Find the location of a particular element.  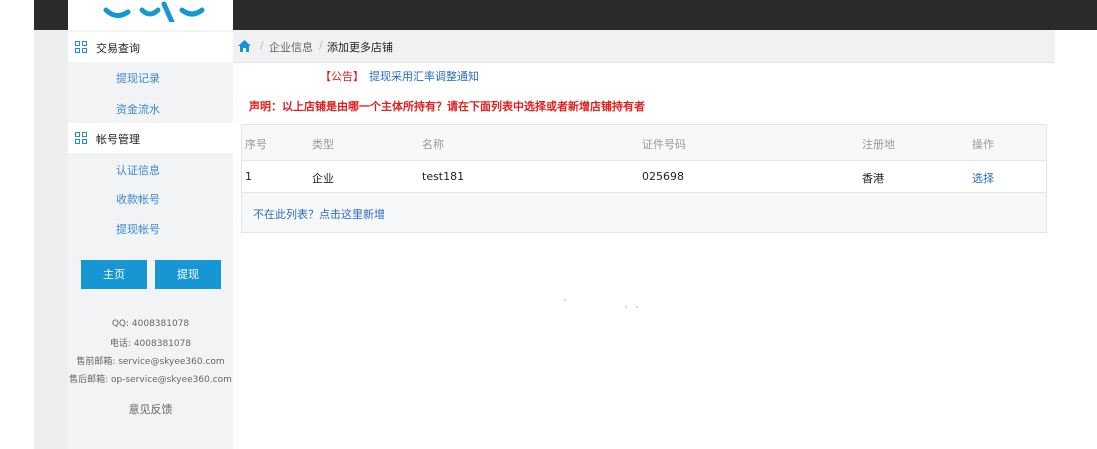

notice-link: 提现采用汇率调整通知 is located at coordinates (424, 76).